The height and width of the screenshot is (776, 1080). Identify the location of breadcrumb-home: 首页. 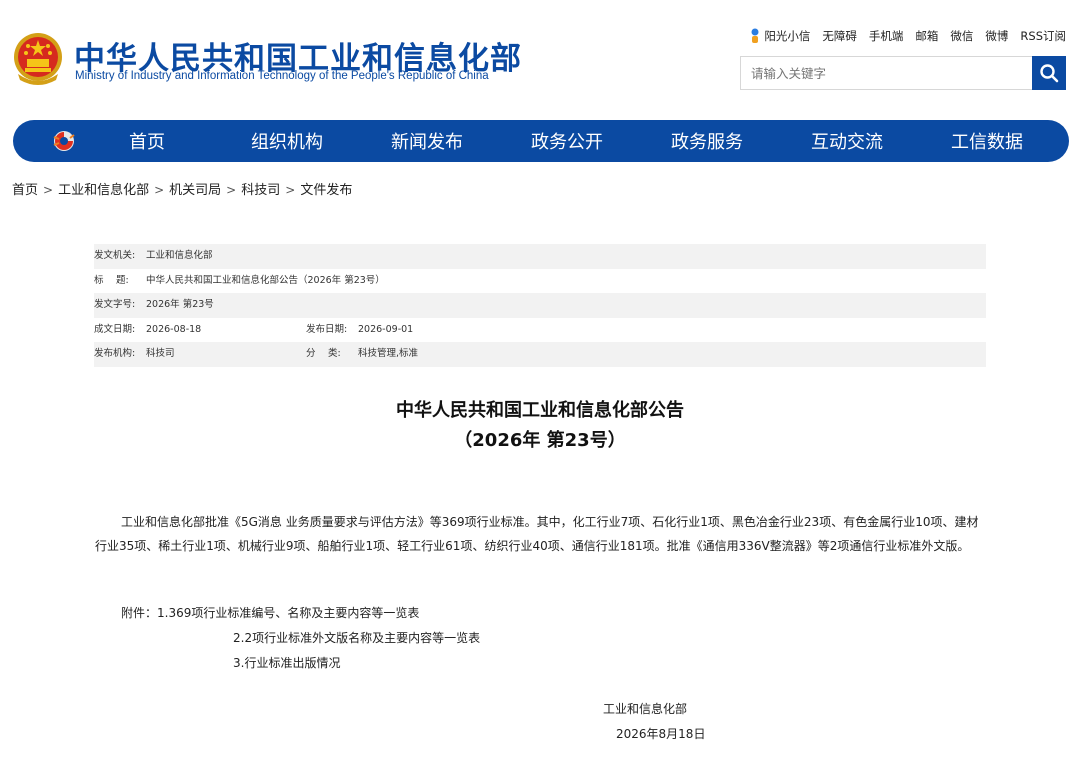
(25, 190).